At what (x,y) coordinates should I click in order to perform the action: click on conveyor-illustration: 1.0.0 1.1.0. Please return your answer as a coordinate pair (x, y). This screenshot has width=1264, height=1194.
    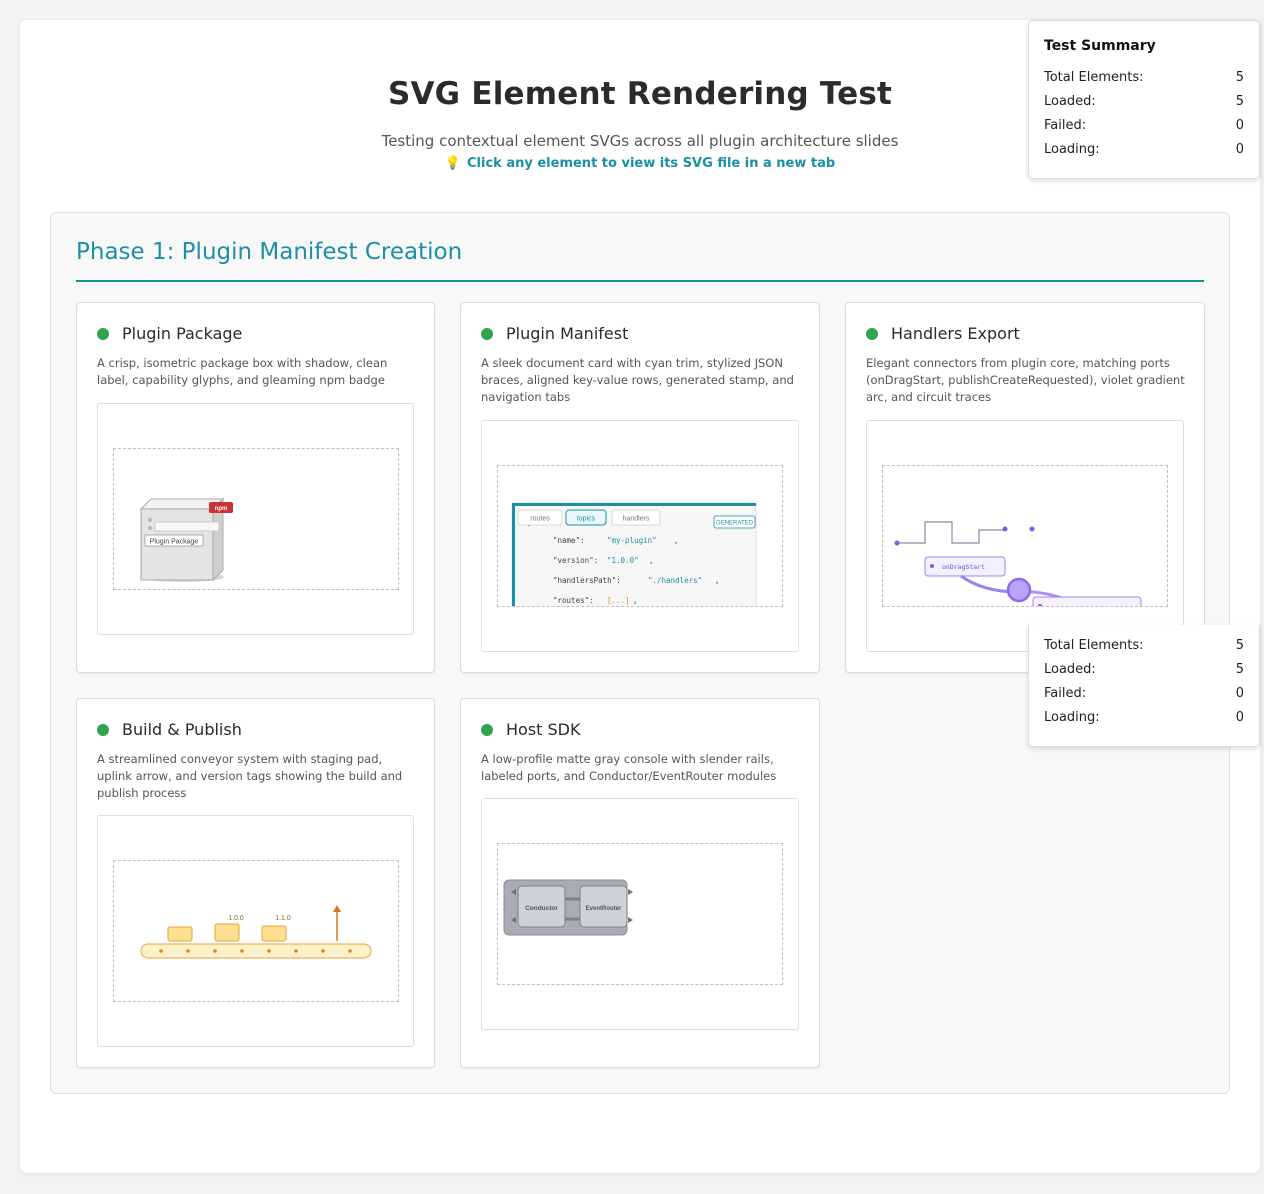
    Looking at the image, I should click on (256, 932).